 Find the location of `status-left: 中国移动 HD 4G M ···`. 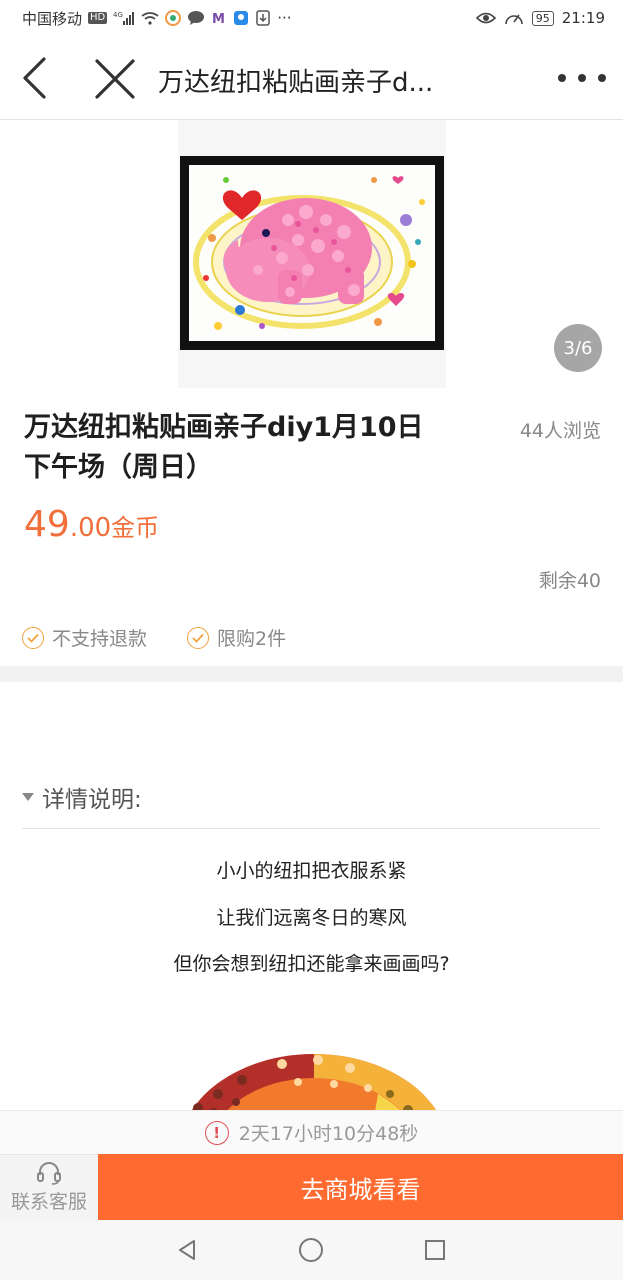

status-left: 中国移动 HD 4G M ··· is located at coordinates (157, 18).